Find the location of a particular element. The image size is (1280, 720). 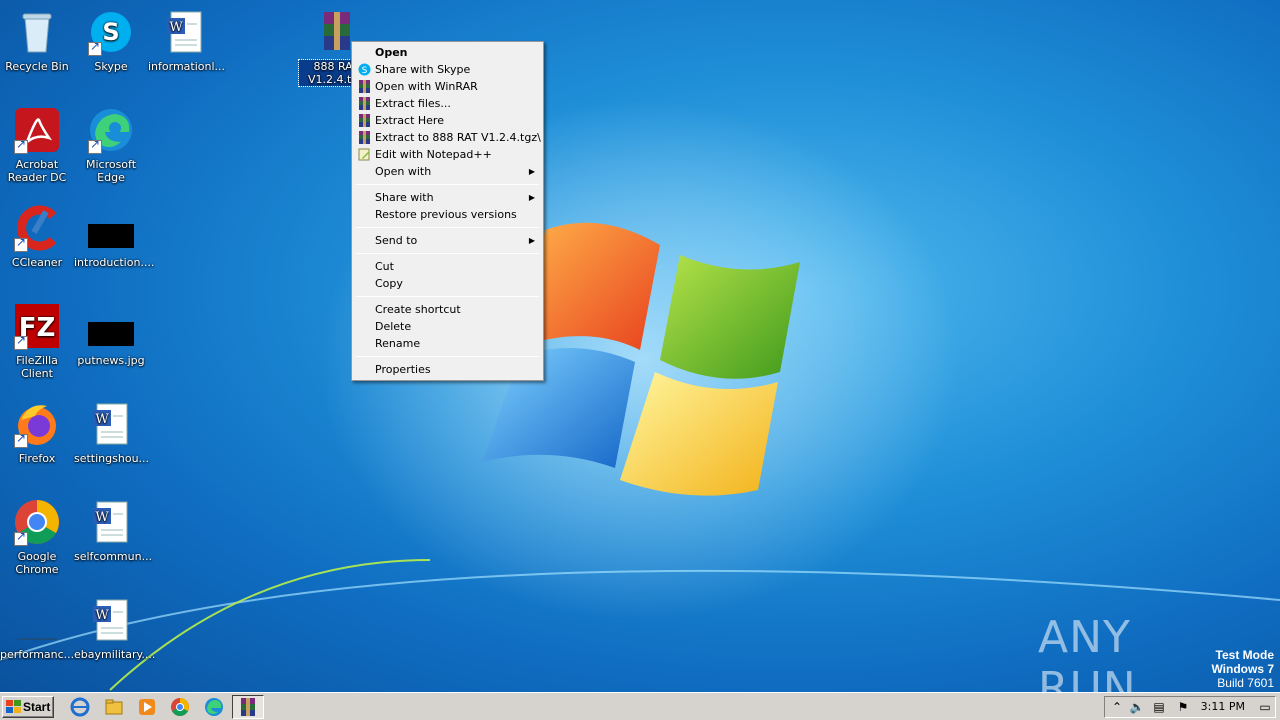

redacted-image-icon is located at coordinates (111, 326).